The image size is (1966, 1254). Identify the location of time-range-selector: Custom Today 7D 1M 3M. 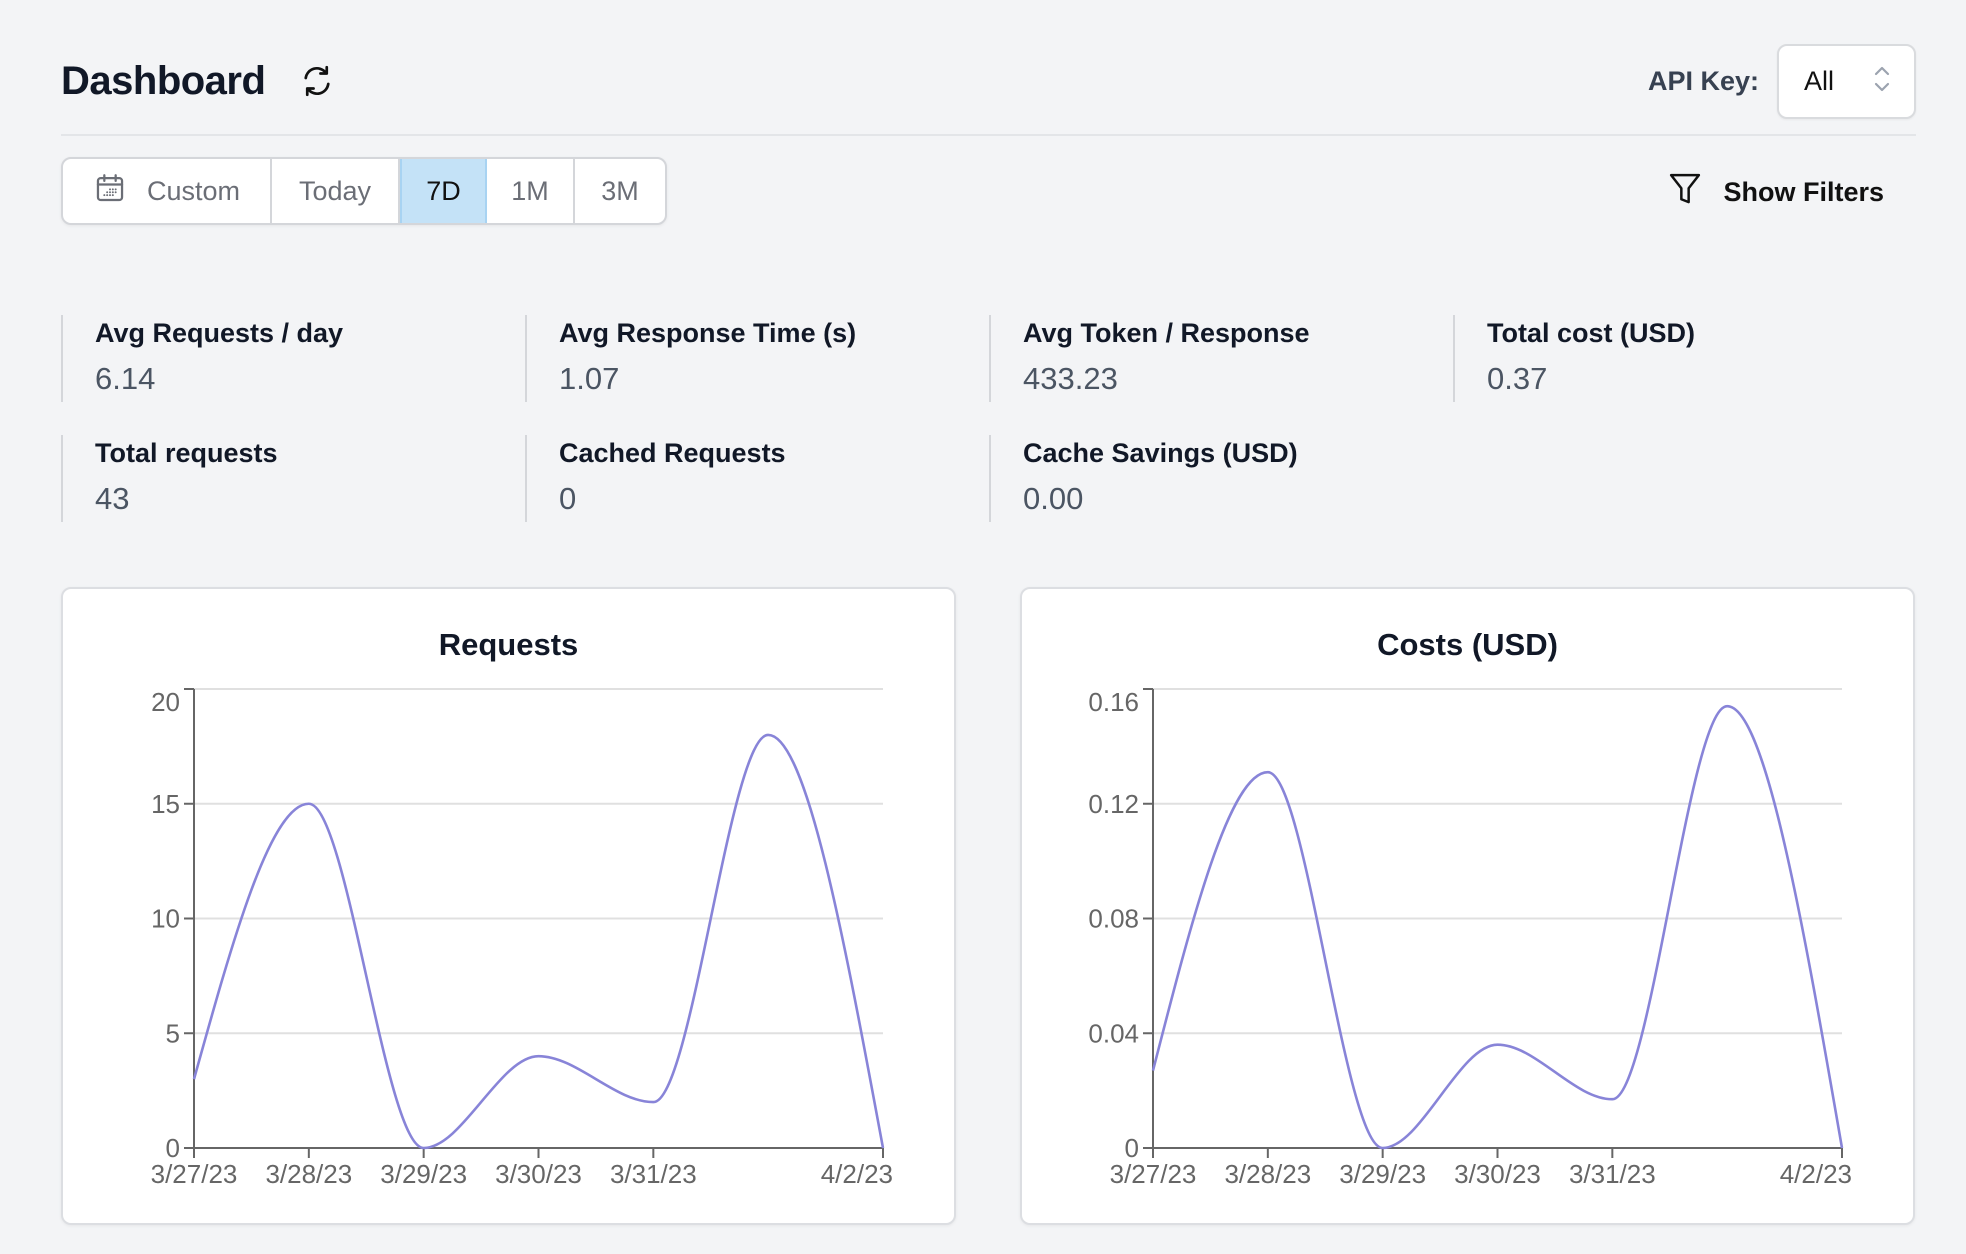
(364, 191).